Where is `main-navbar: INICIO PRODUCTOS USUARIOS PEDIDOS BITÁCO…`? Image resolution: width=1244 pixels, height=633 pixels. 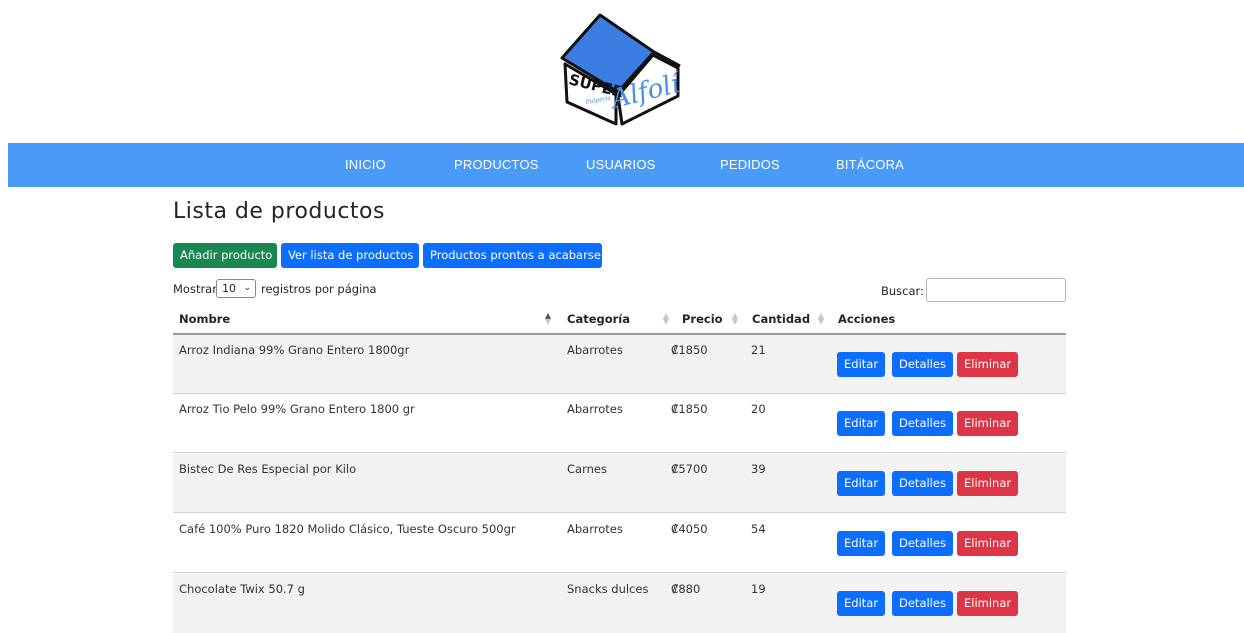 main-navbar: INICIO PRODUCTOS USUARIOS PEDIDOS BITÁCO… is located at coordinates (626, 165).